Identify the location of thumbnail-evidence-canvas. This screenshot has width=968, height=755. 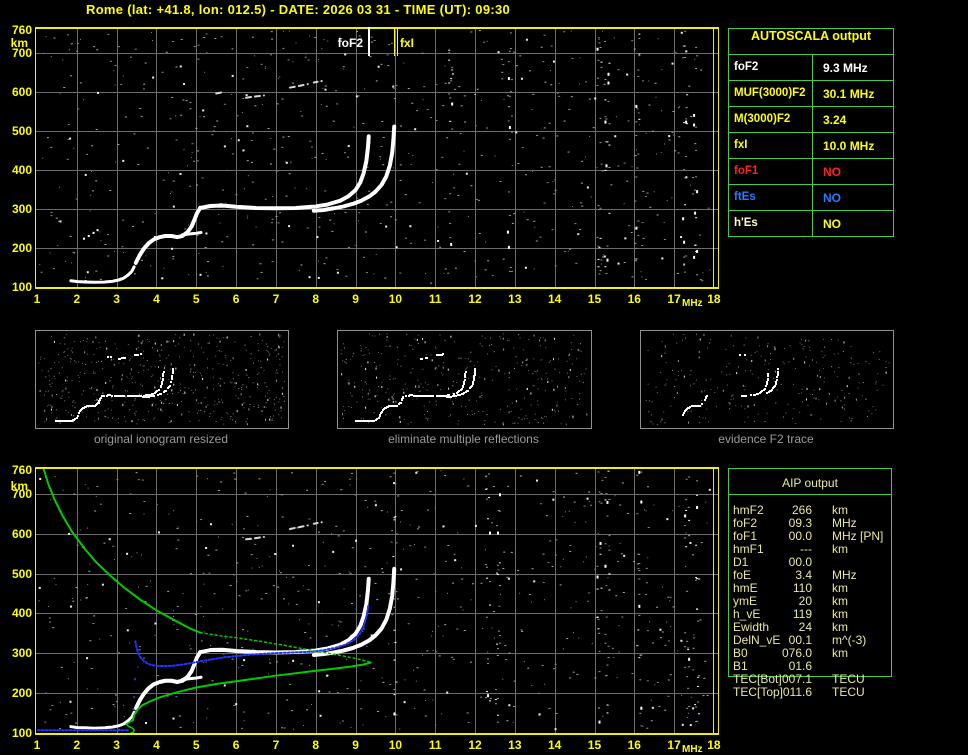
(766, 378).